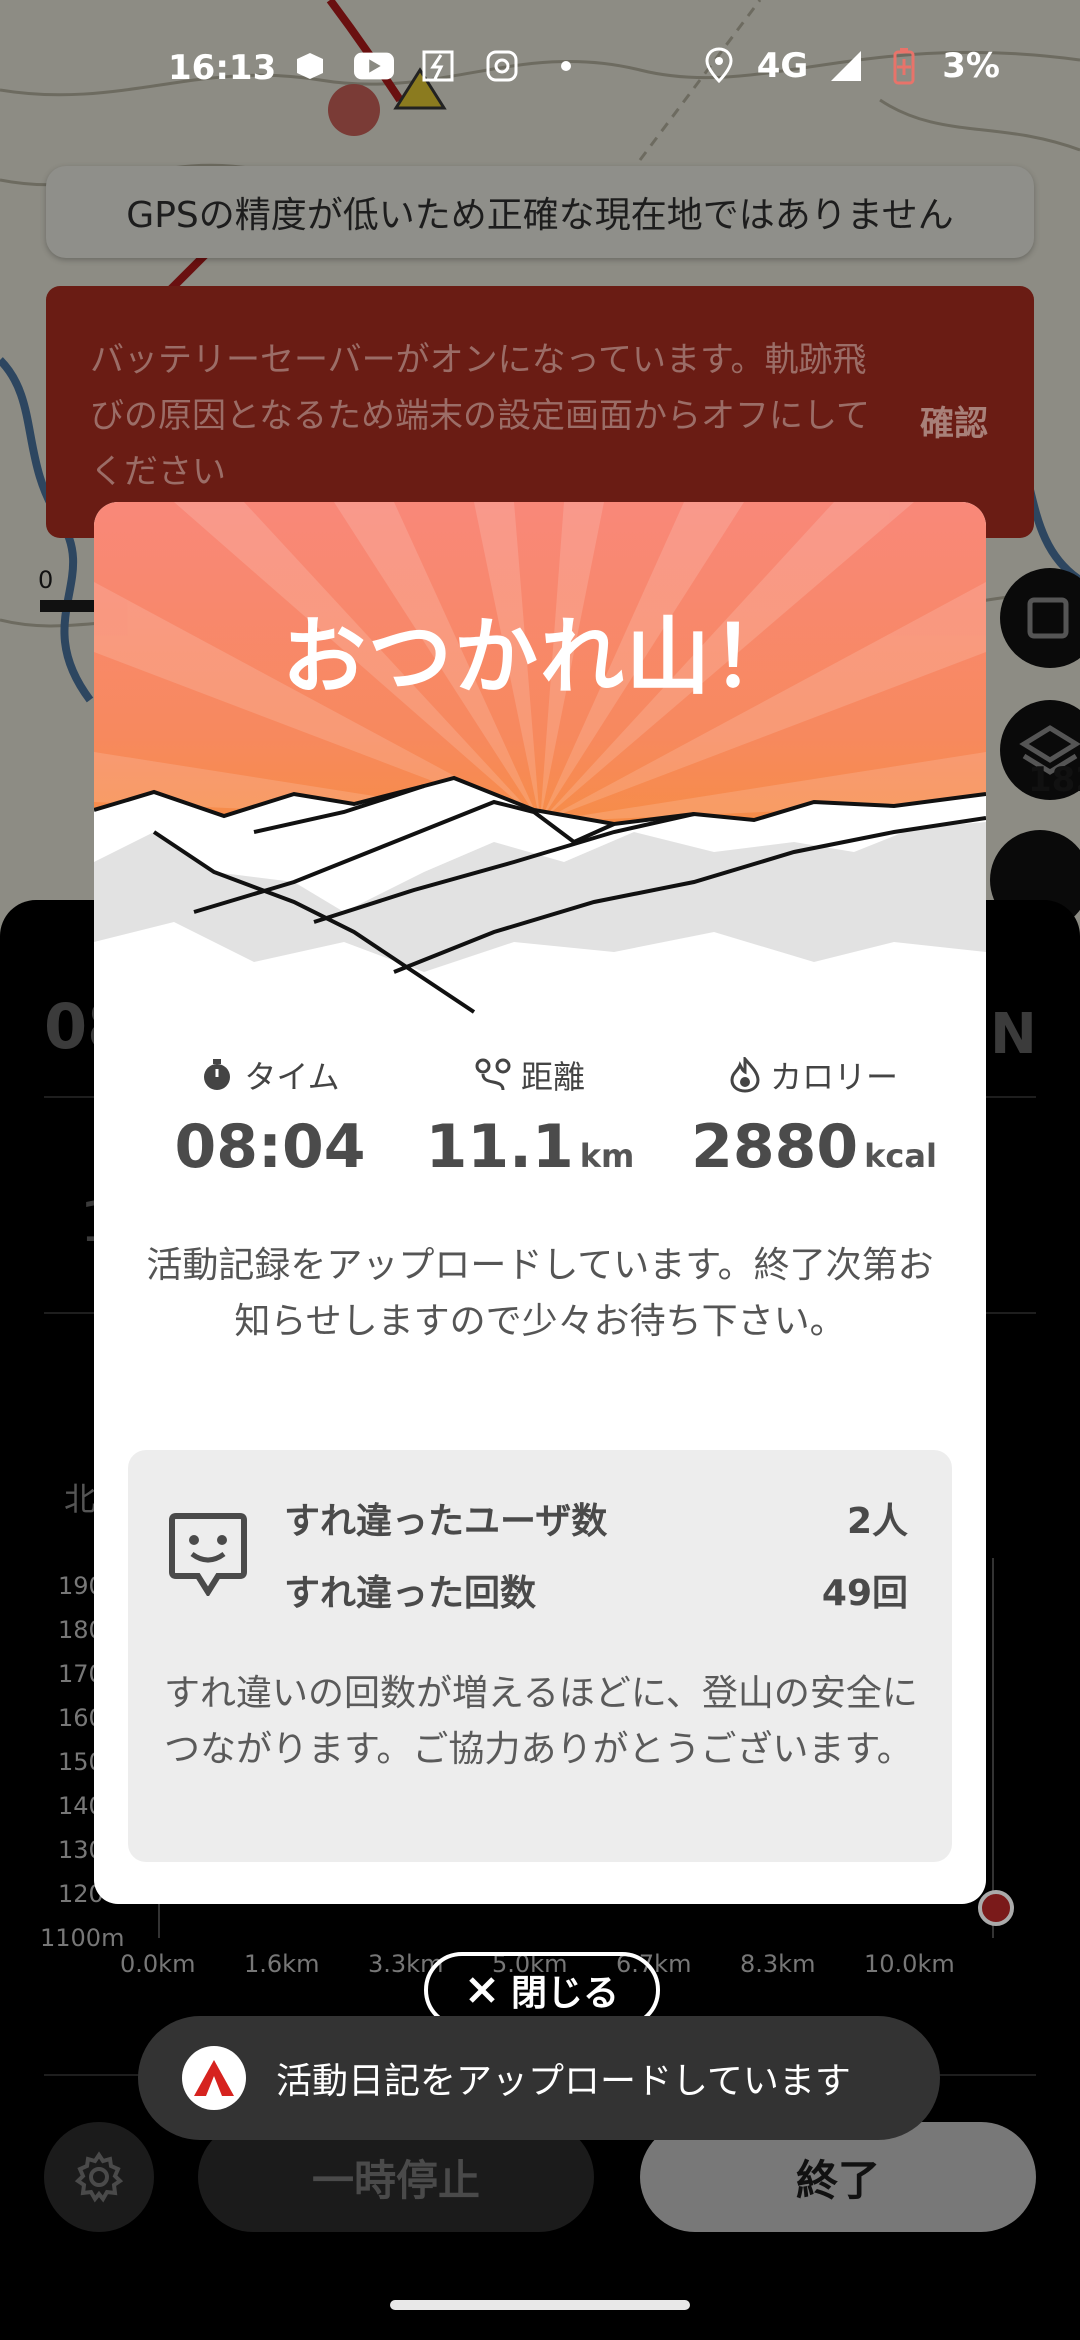 The width and height of the screenshot is (1080, 2340). Describe the element at coordinates (996, 1908) in the screenshot. I see `current-position-marker` at that location.